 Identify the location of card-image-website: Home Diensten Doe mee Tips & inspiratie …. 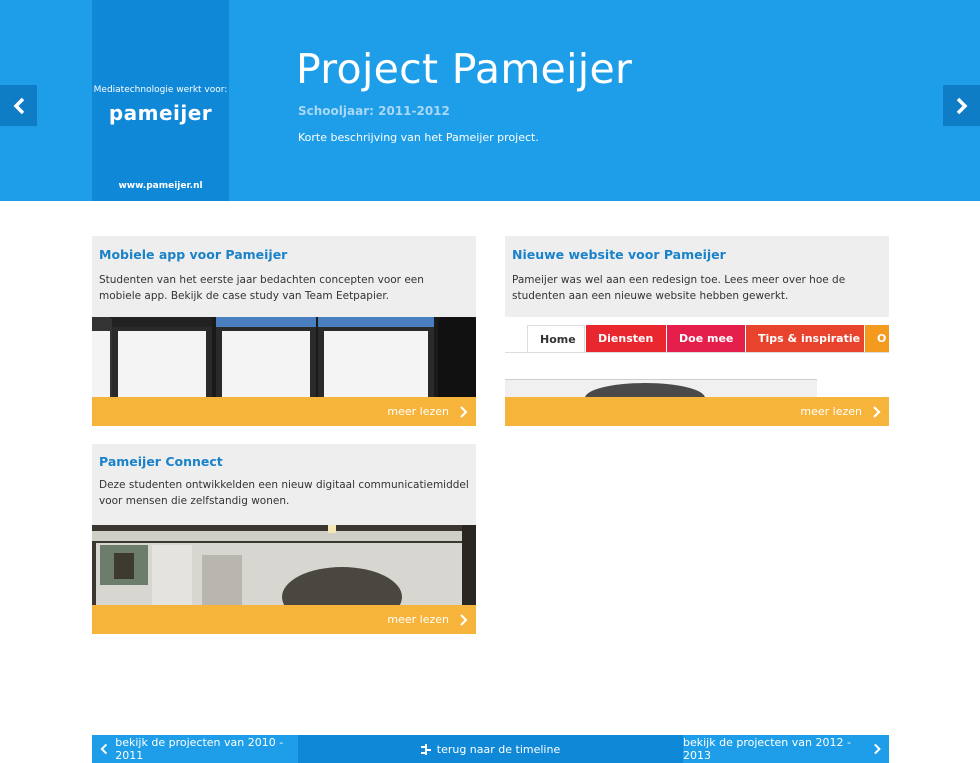
(697, 357).